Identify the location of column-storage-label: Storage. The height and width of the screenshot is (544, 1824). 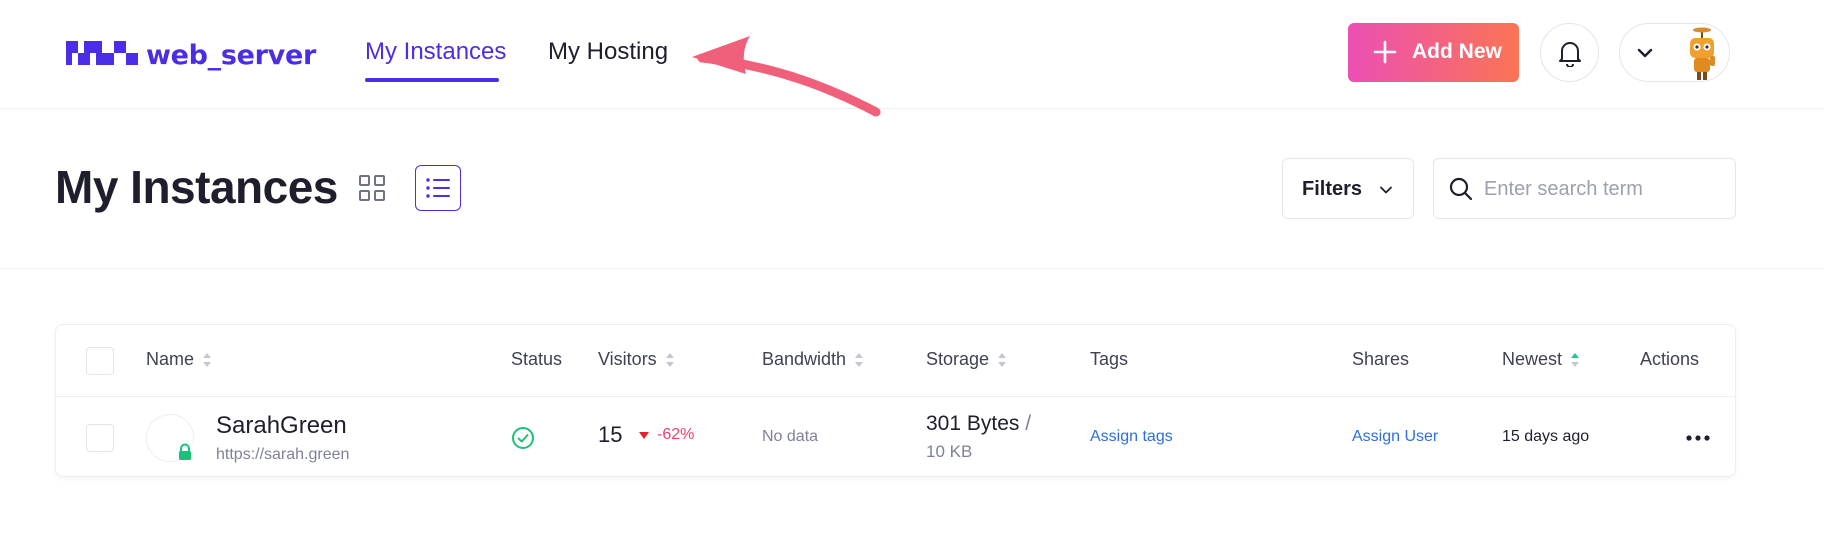
(958, 359).